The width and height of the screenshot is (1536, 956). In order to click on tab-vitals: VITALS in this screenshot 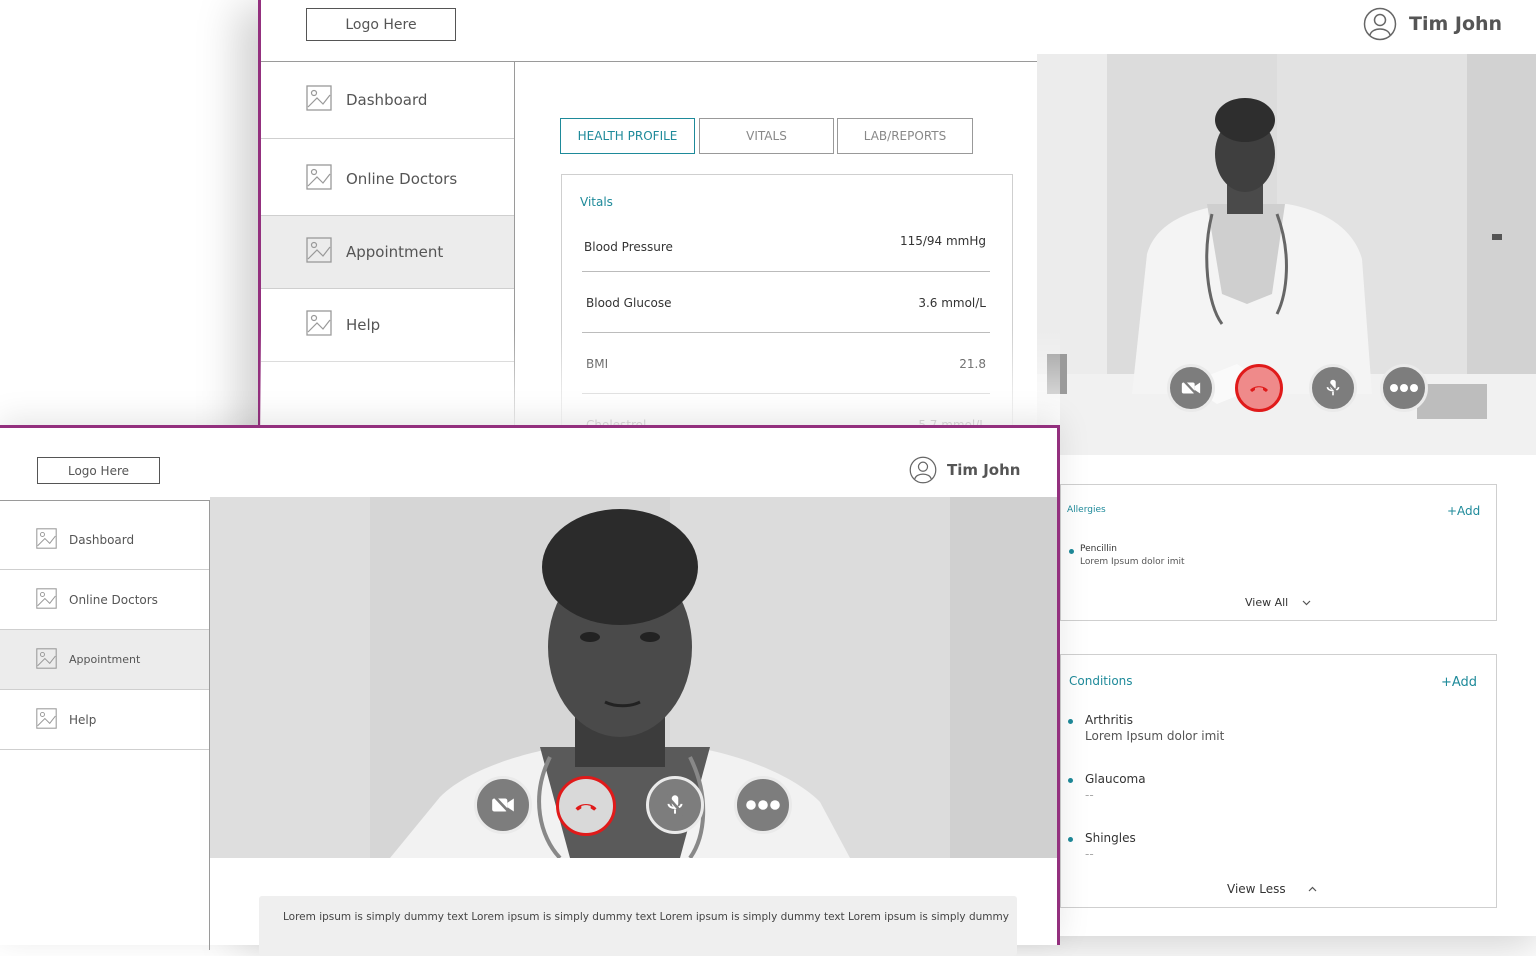, I will do `click(766, 136)`.